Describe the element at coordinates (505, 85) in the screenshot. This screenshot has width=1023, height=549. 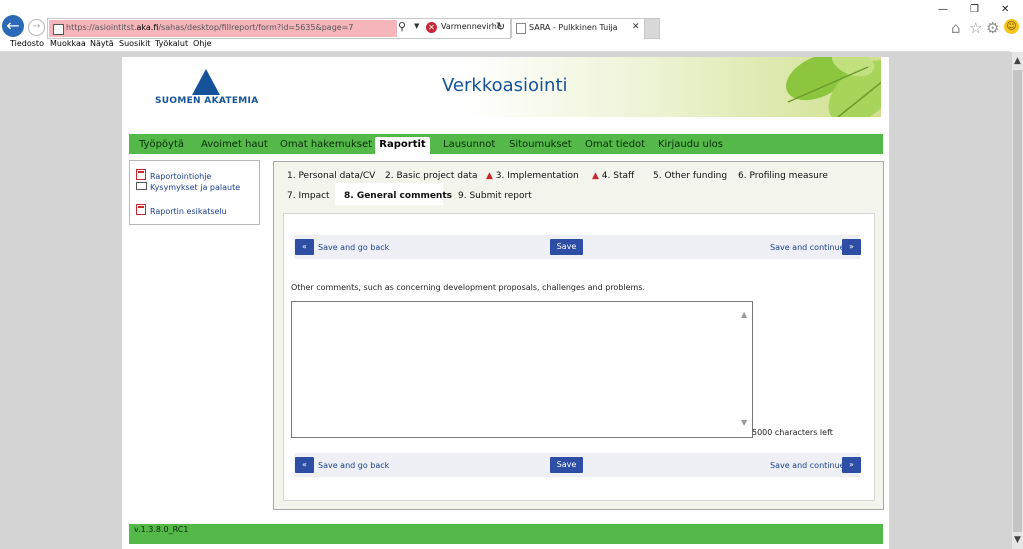
I see `banner-title: Verkkoasiointi` at that location.